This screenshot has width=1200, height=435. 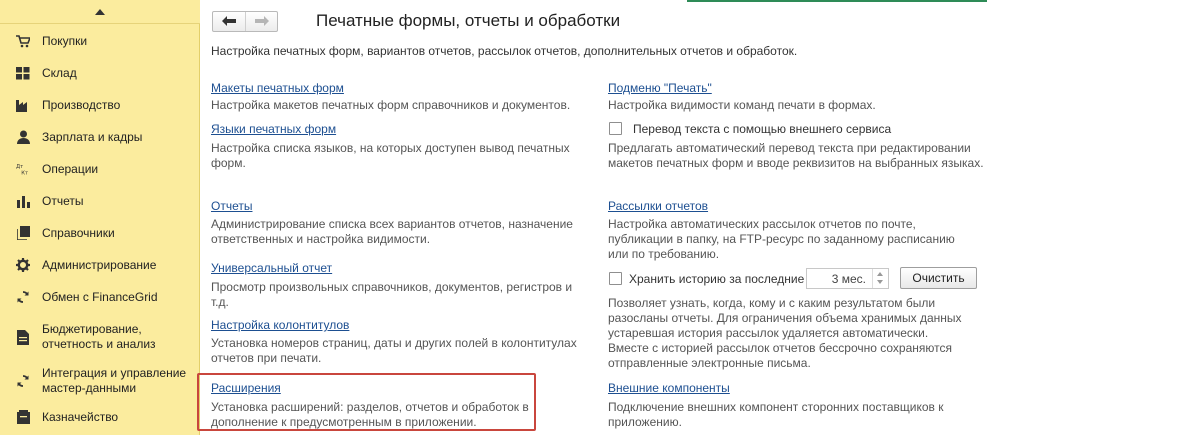 I want to click on svg-text: Дт, so click(x=19, y=167).